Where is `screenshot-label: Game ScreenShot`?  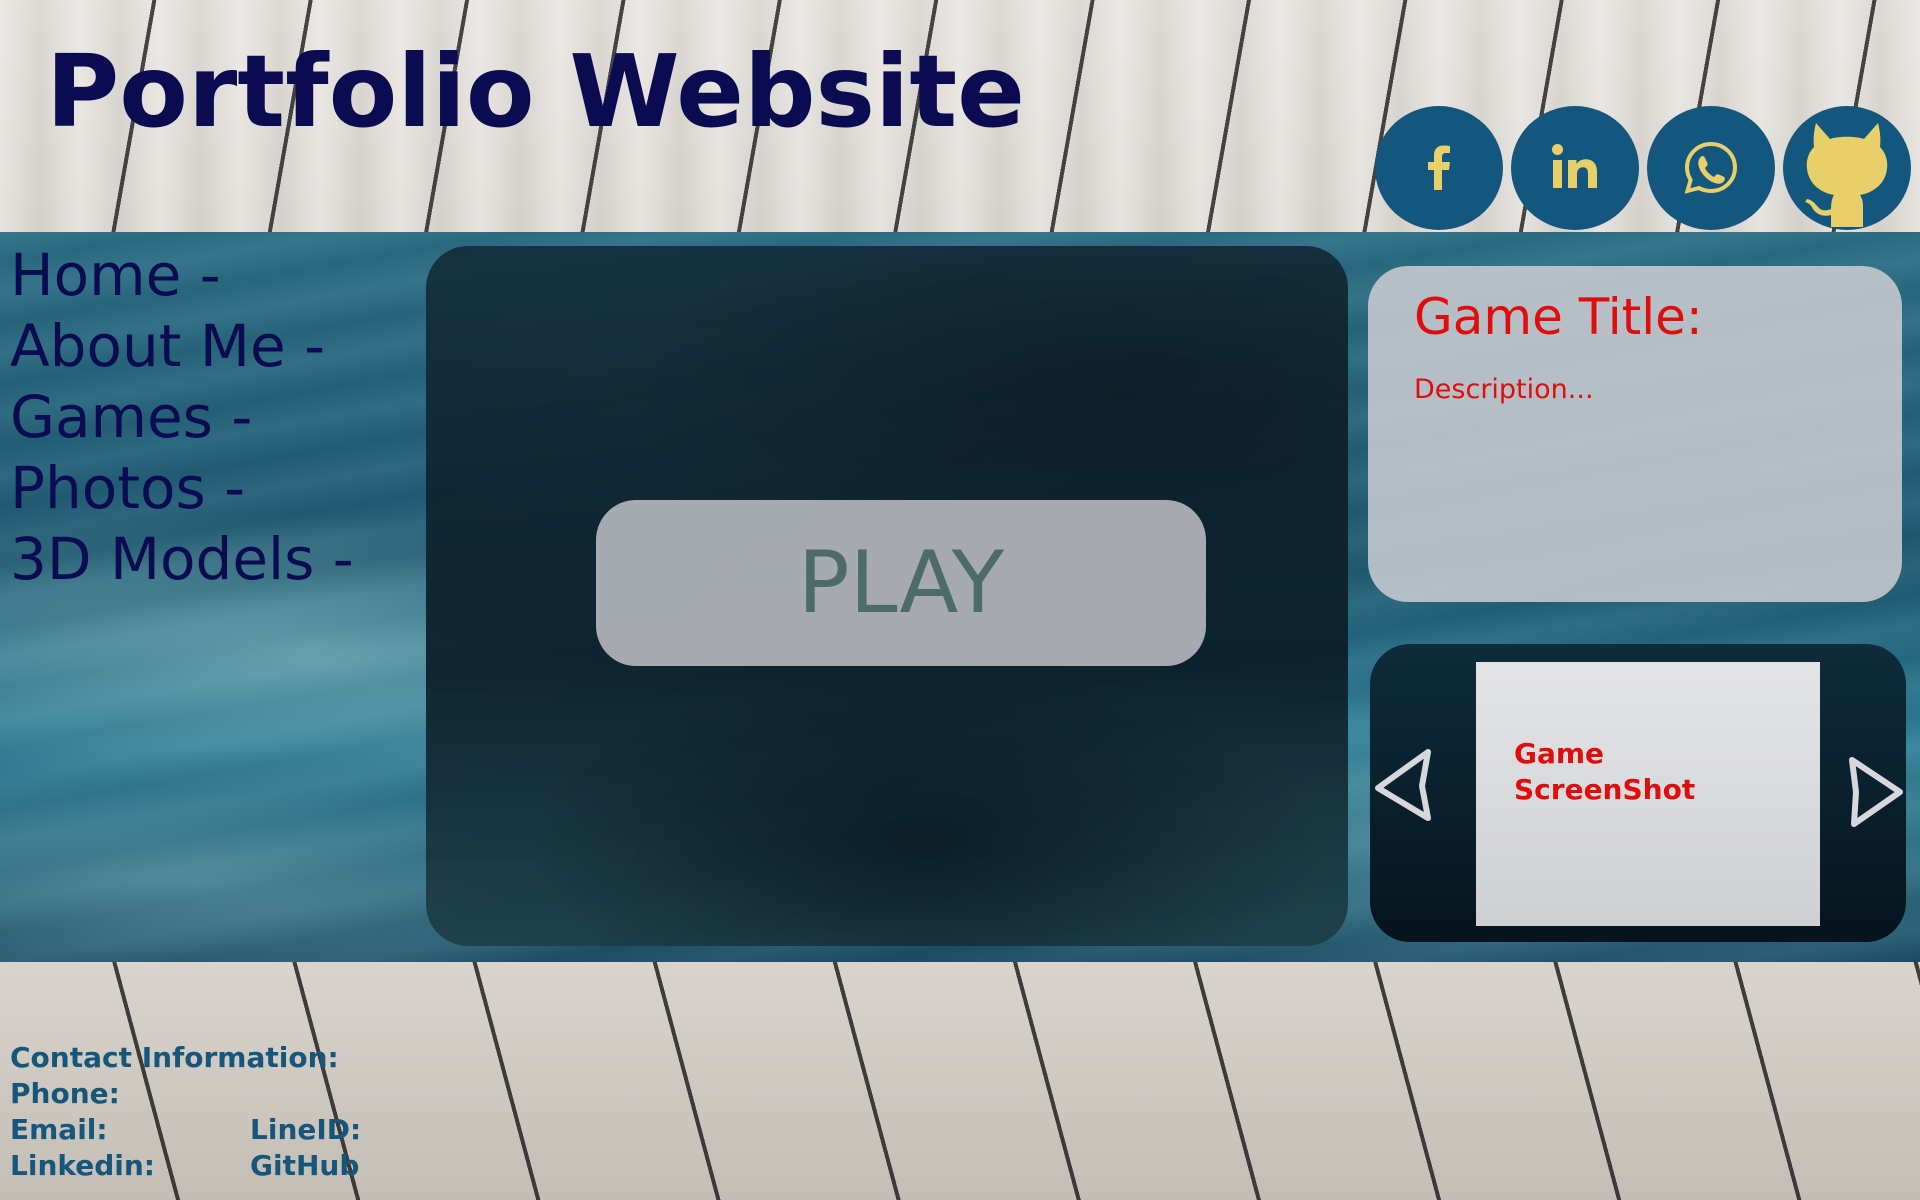
screenshot-label: Game ScreenShot is located at coordinates (1605, 771).